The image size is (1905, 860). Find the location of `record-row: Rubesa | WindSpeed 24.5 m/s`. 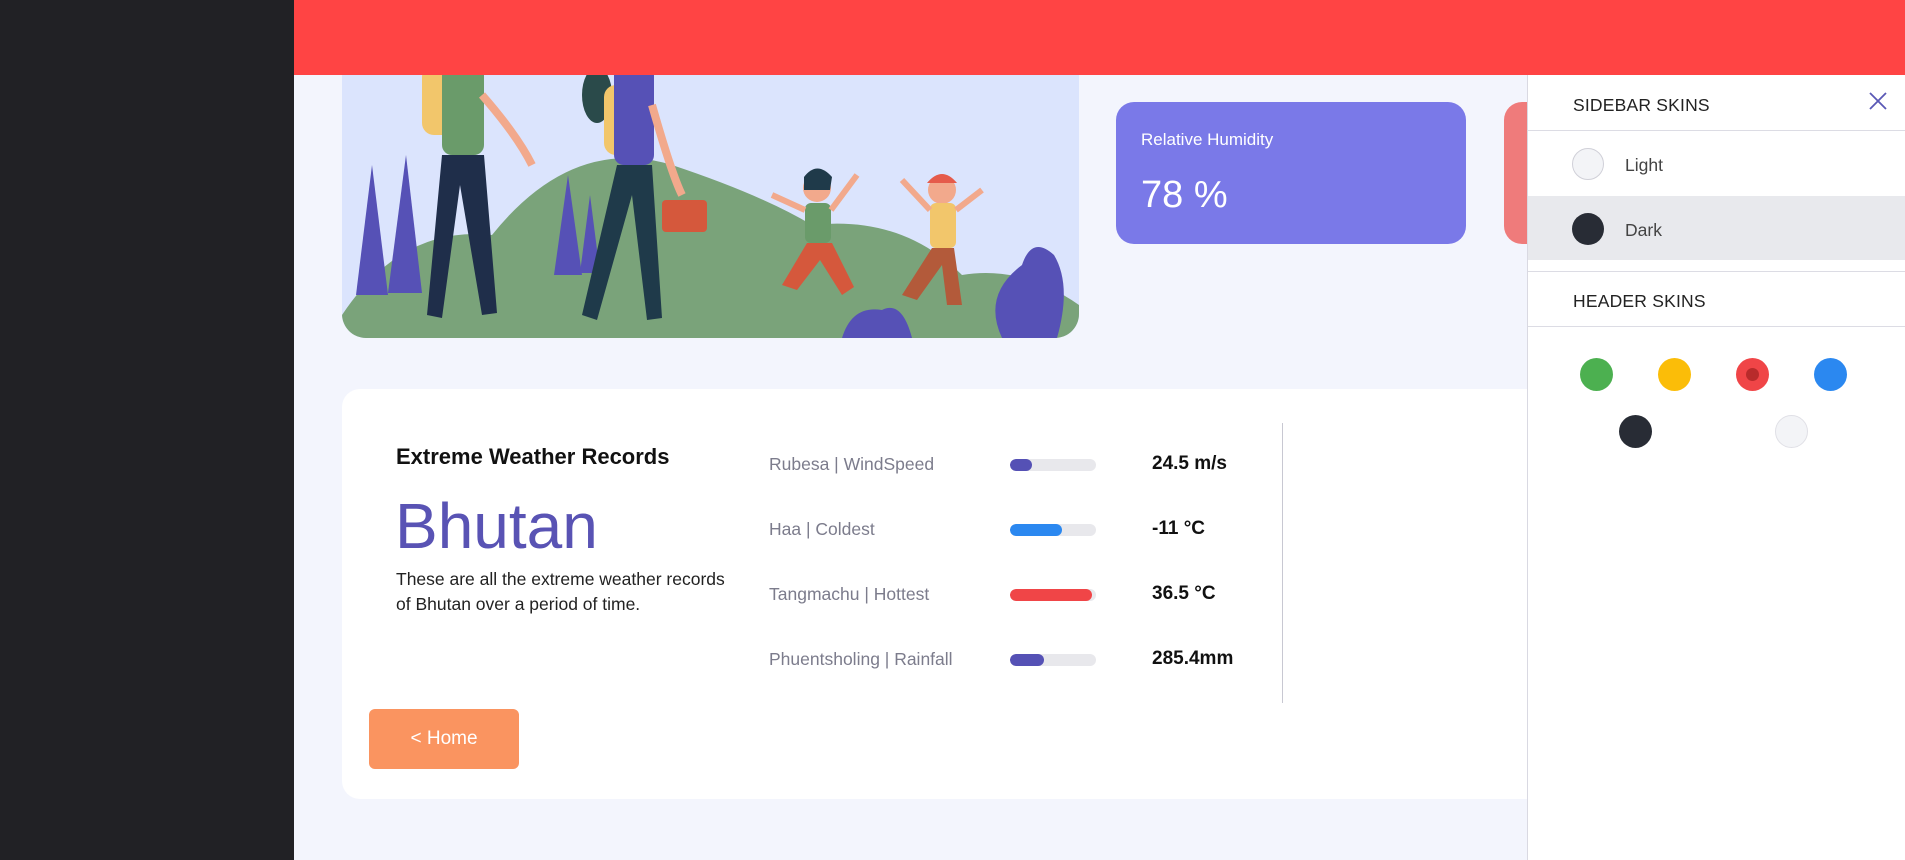

record-row: Rubesa | WindSpeed 24.5 m/s is located at coordinates (934, 464).